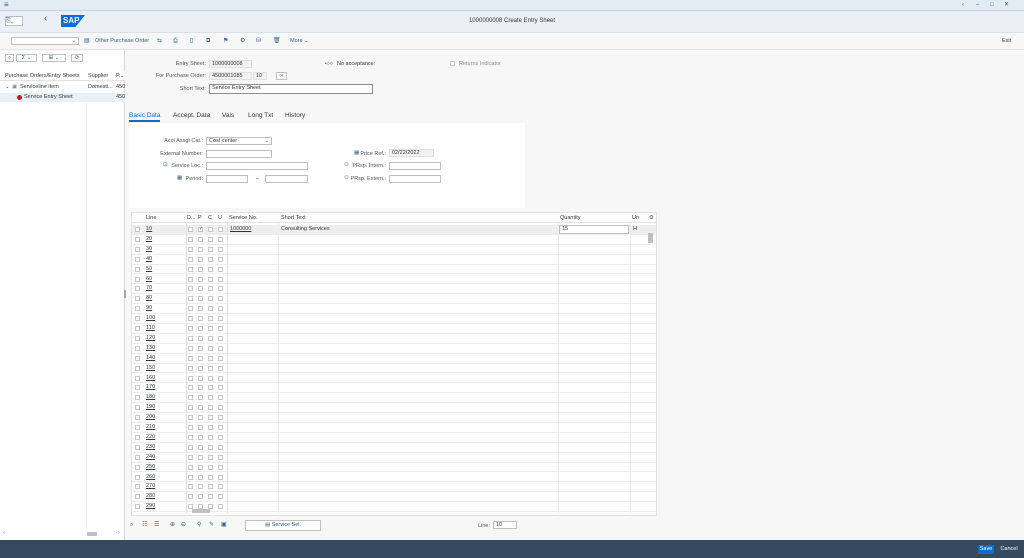  What do you see at coordinates (394, 388) in the screenshot?
I see `table-row: 170` at bounding box center [394, 388].